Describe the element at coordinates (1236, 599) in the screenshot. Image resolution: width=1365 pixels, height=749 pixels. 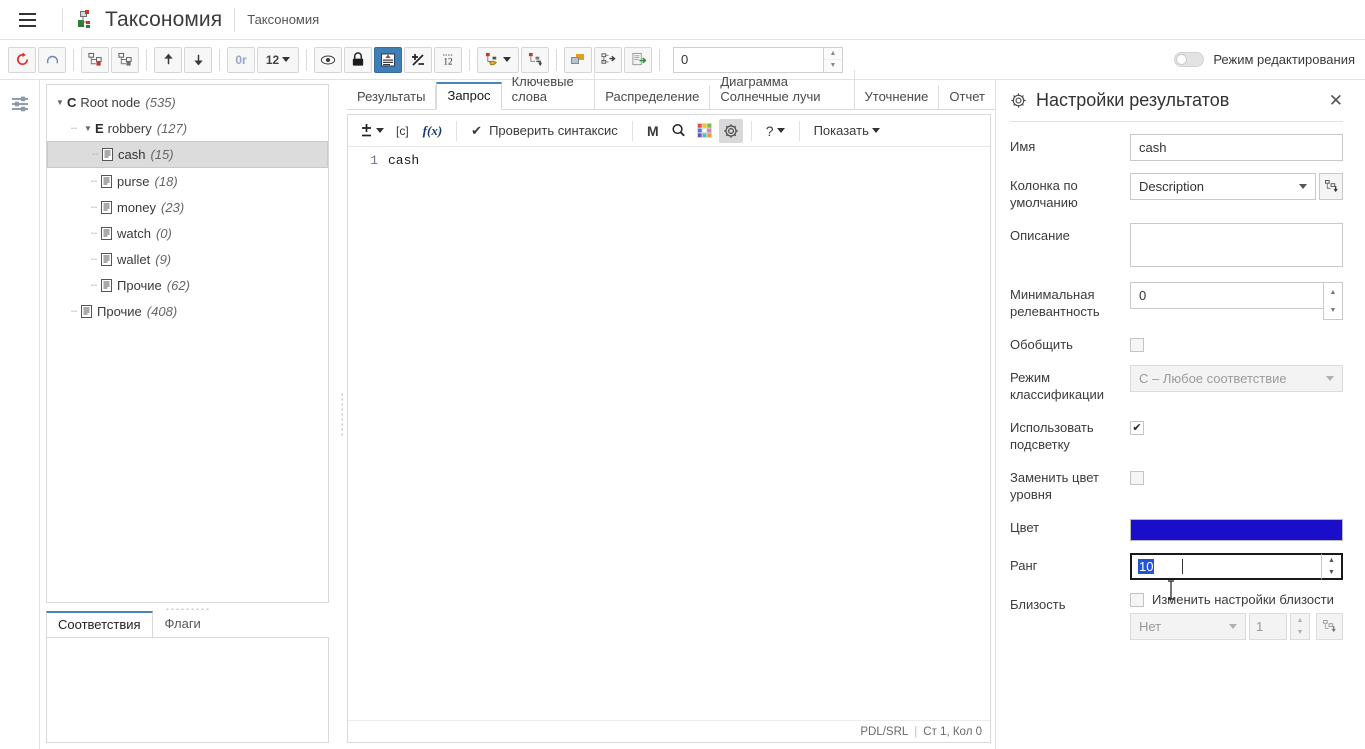
I see `proximity-toggle-line: Изменить настройки близости` at that location.